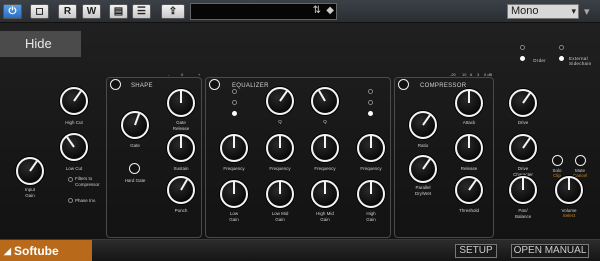  Describe the element at coordinates (330, 10) in the screenshot. I see `diamond-icon: ◆` at that location.